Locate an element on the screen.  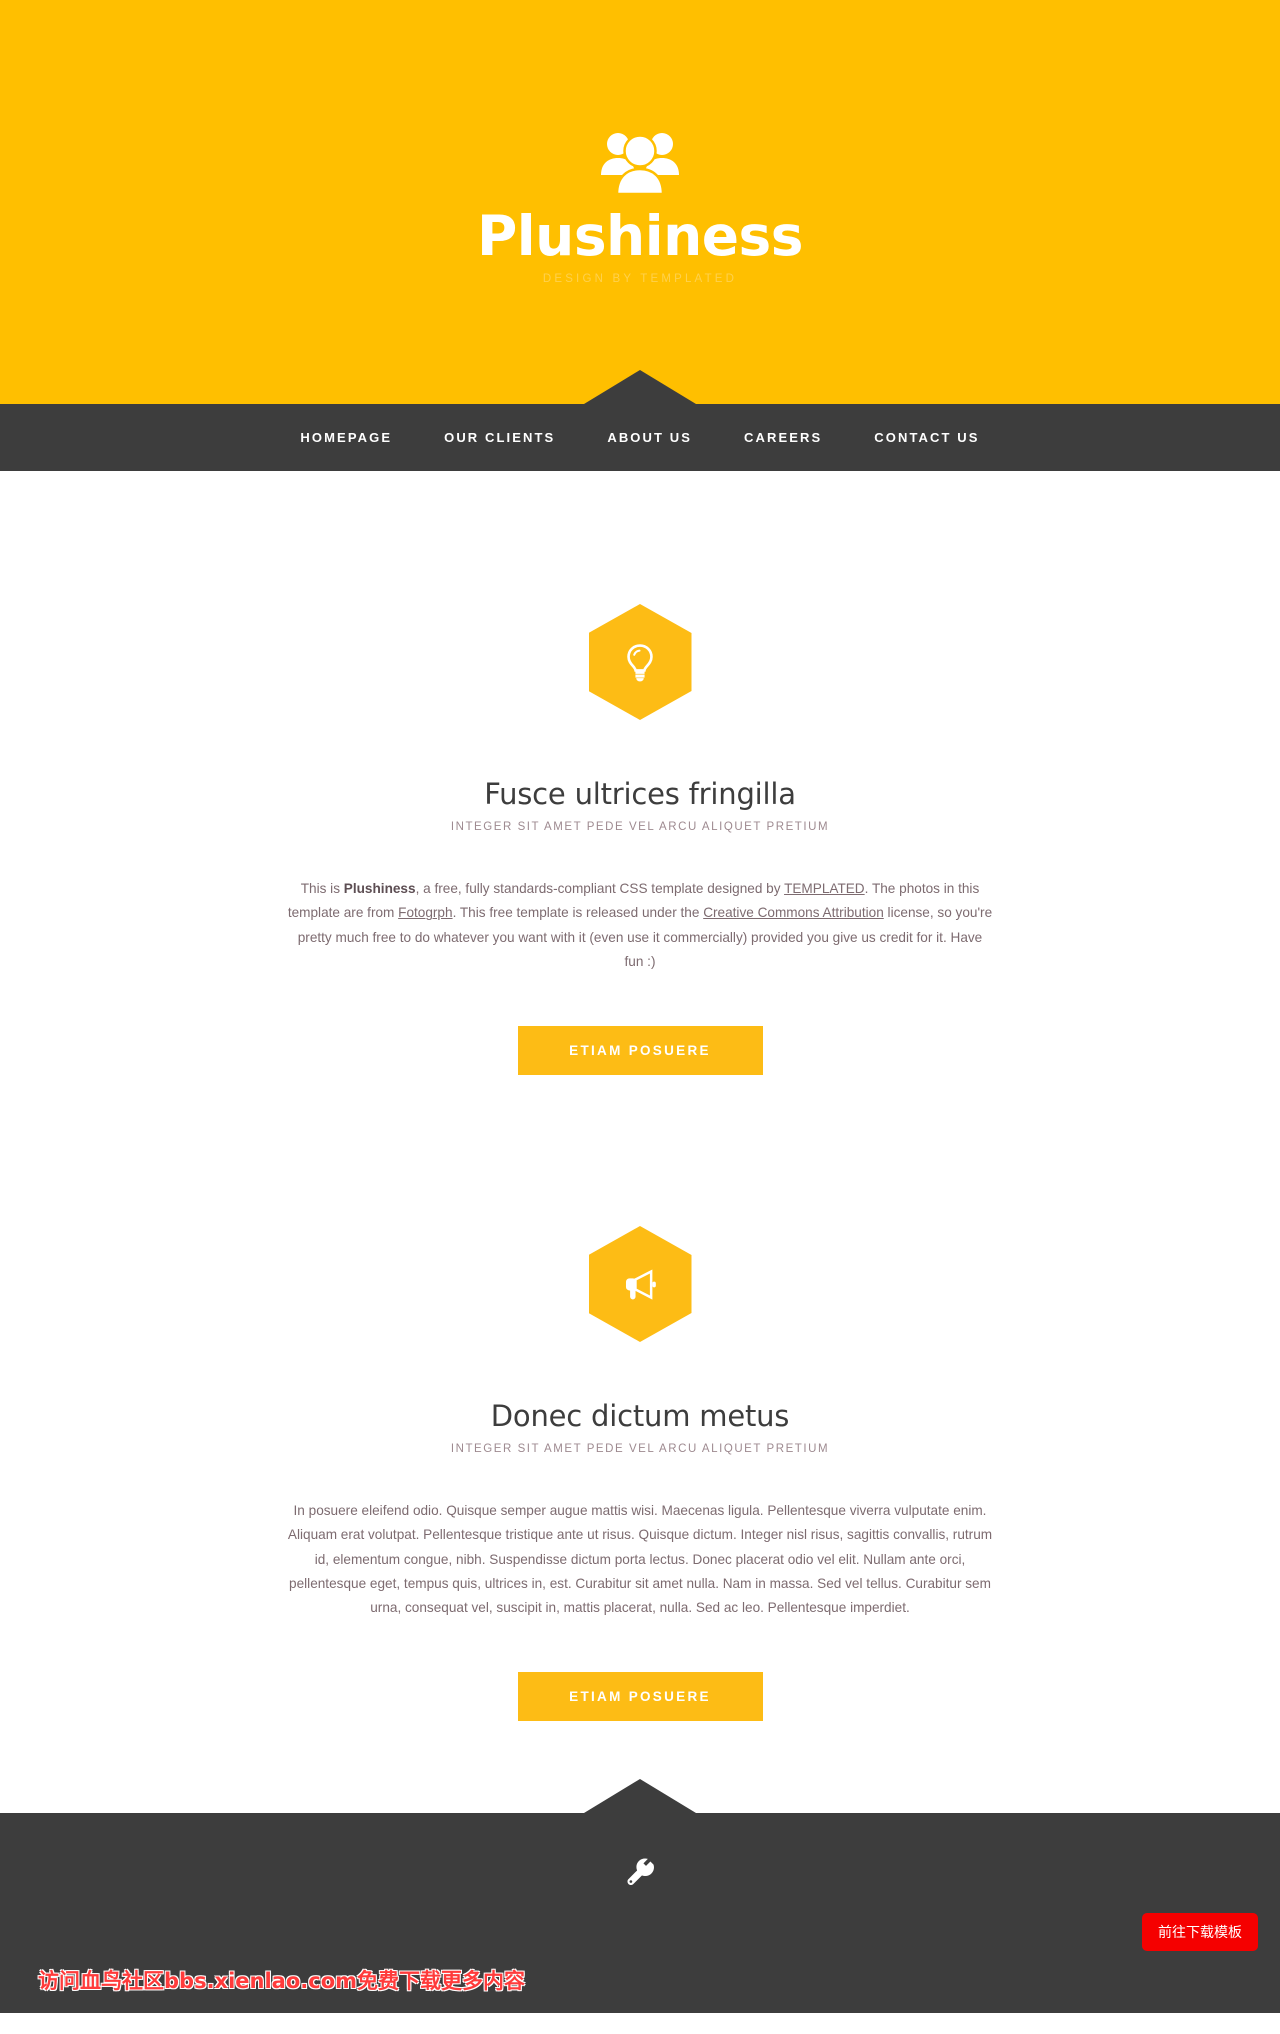
lightbulb-icon is located at coordinates (640, 662).